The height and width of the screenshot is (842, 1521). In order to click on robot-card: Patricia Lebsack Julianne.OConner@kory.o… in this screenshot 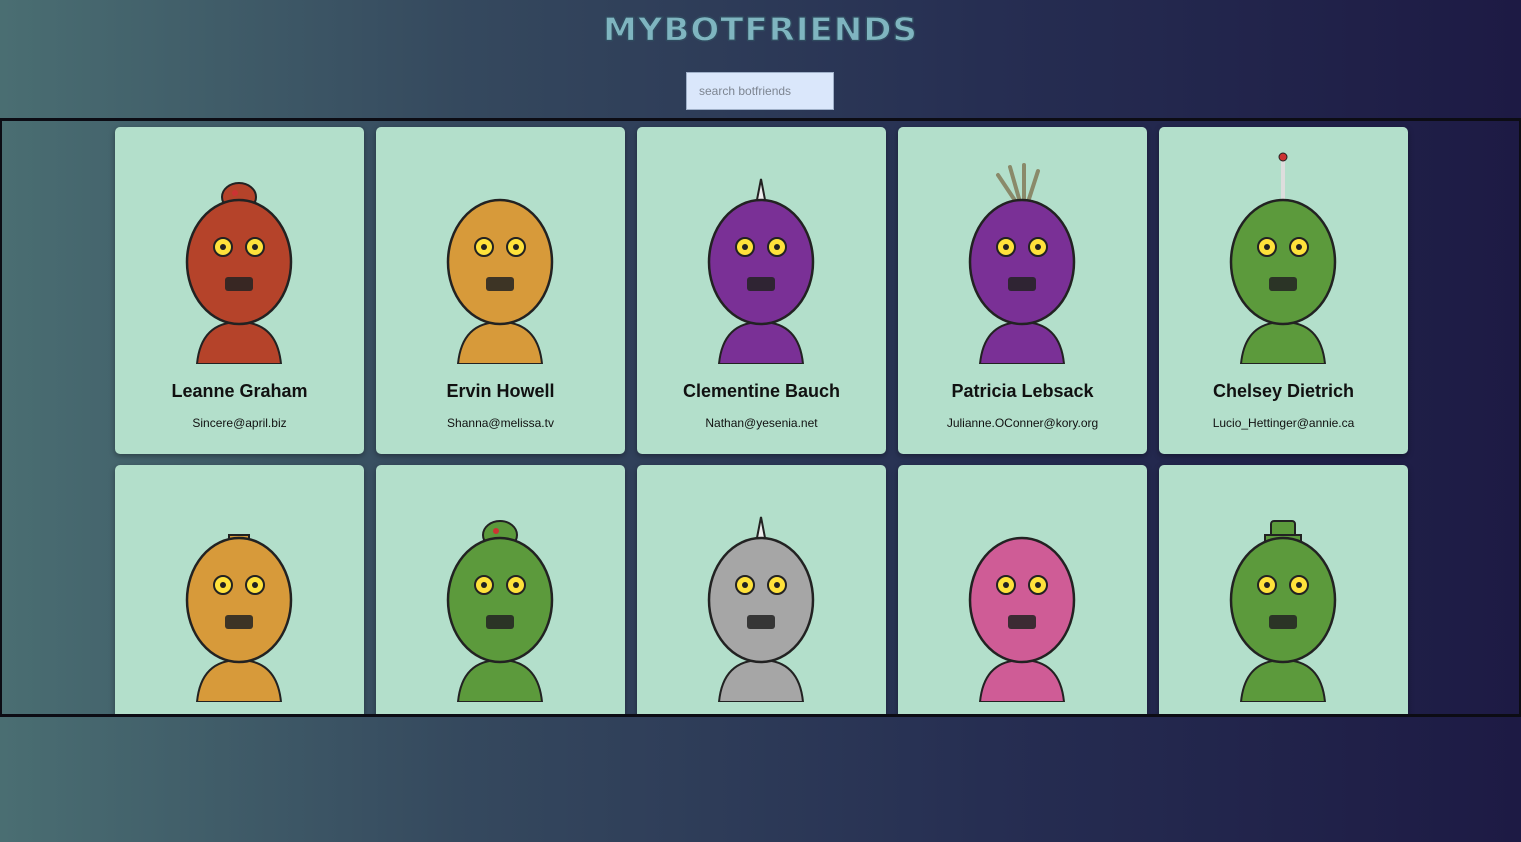, I will do `click(1022, 290)`.